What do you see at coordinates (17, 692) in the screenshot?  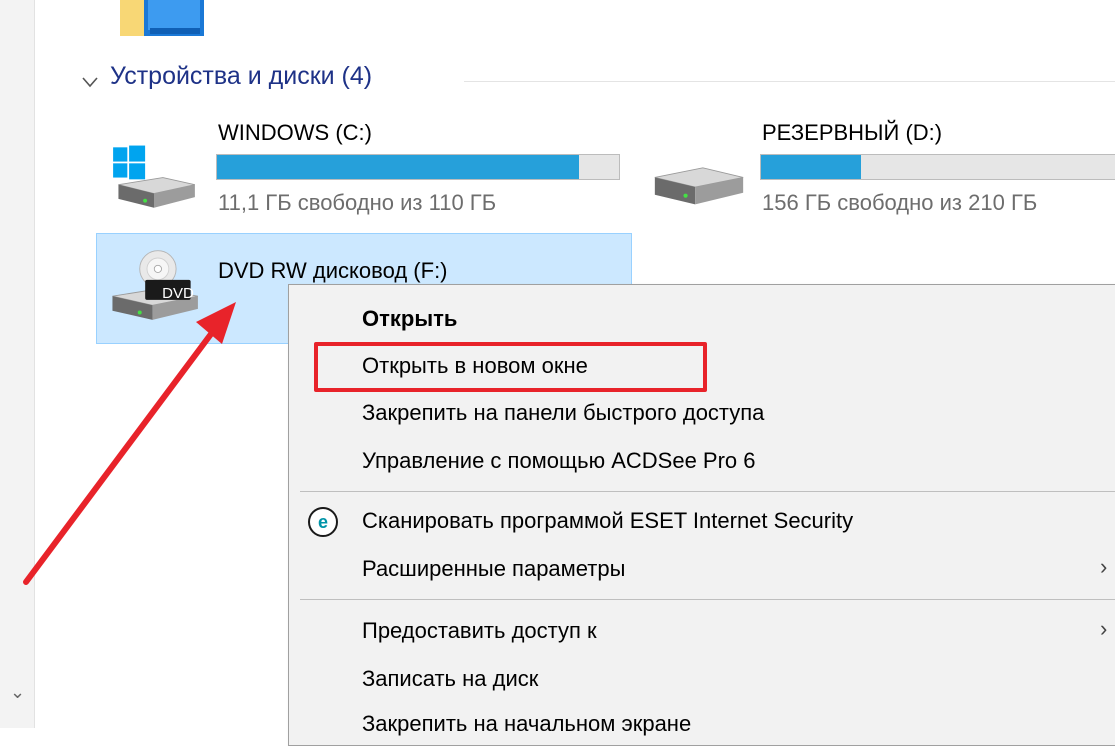 I see `chevron-down-icon: ⌄` at bounding box center [17, 692].